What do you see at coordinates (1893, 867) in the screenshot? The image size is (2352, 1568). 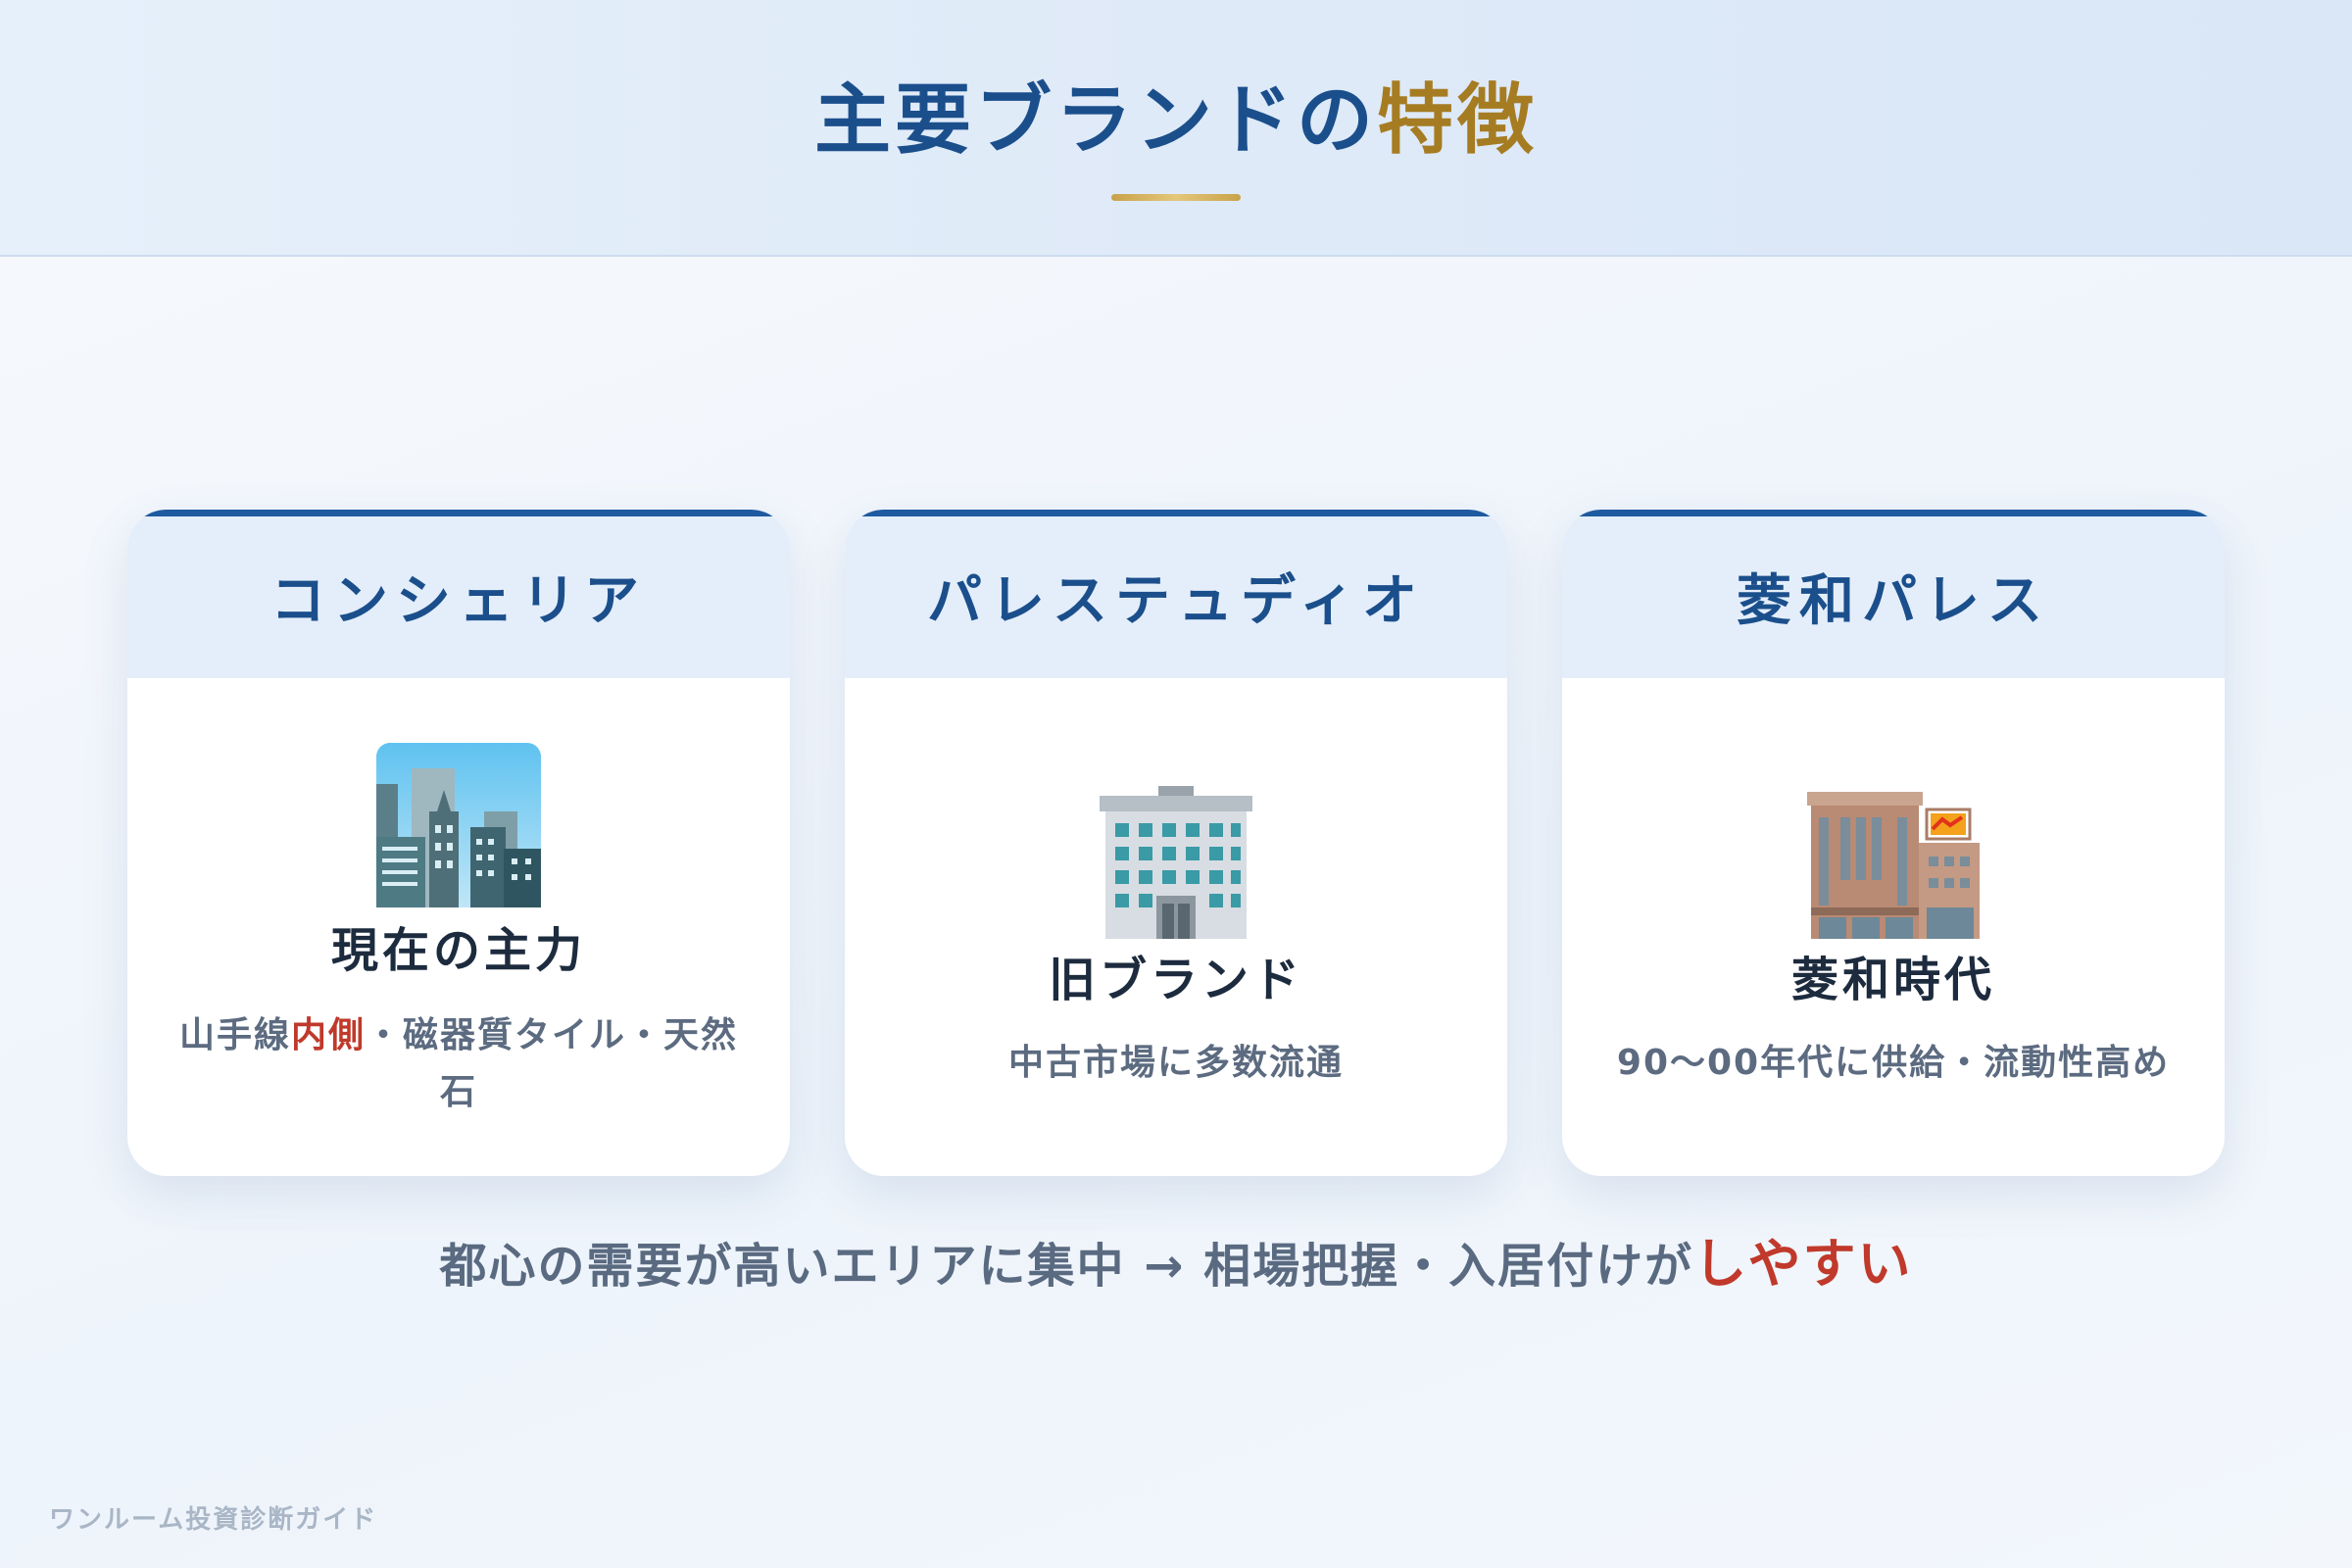 I see `department-store-icon` at bounding box center [1893, 867].